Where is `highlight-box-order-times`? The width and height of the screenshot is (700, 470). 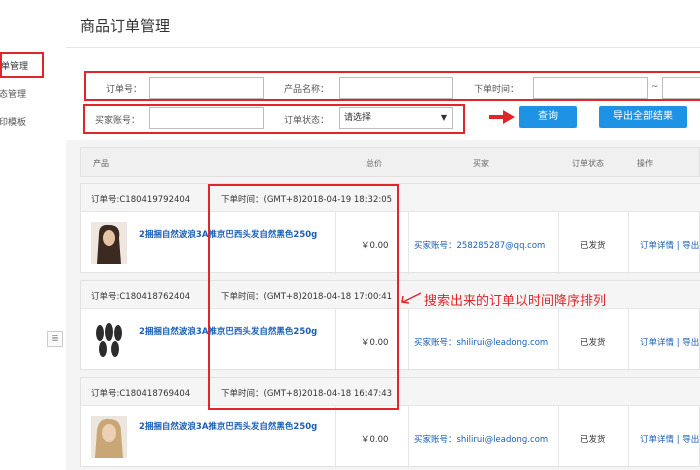
highlight-box-order-times is located at coordinates (303, 297).